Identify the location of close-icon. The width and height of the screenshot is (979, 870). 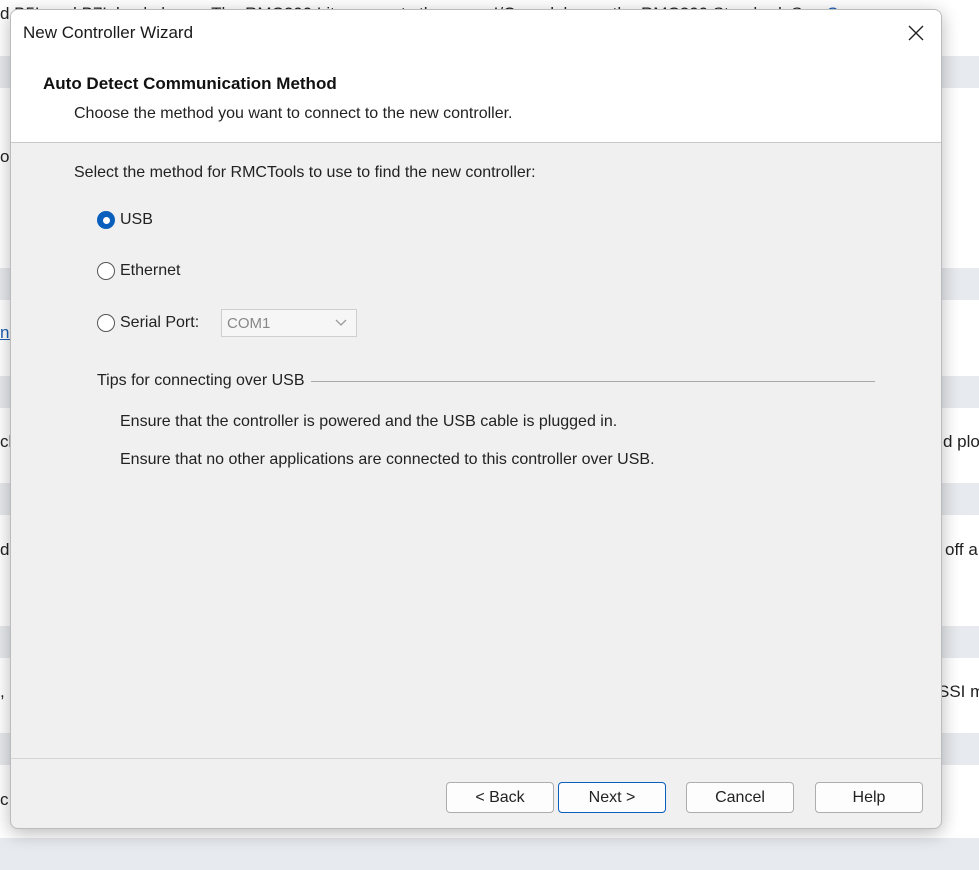
(916, 33).